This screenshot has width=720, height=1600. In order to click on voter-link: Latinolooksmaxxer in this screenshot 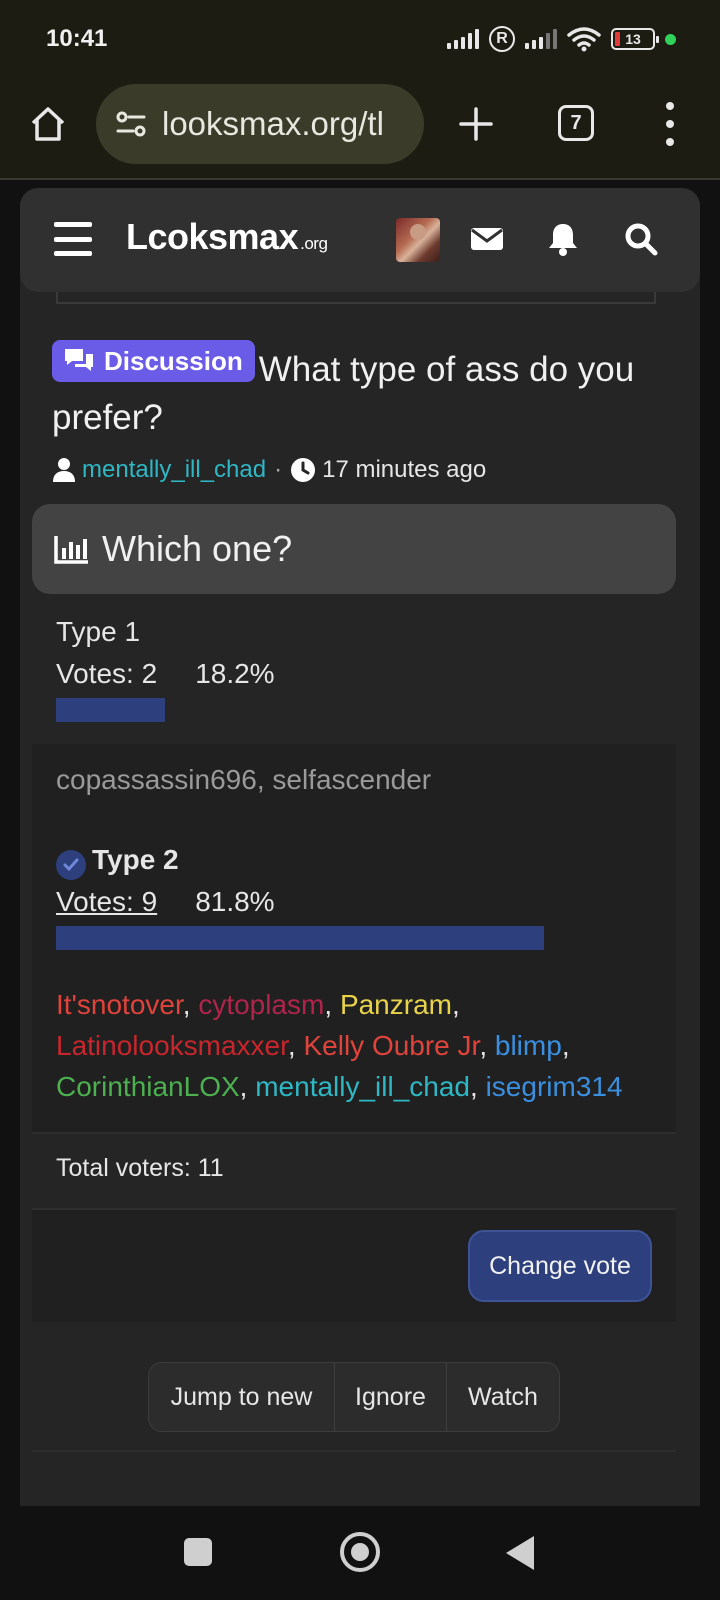, I will do `click(172, 1045)`.